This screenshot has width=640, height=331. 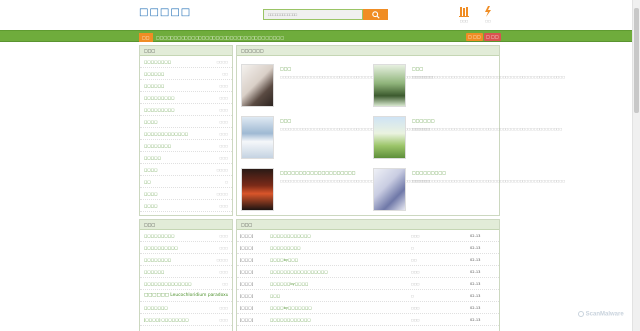 What do you see at coordinates (636, 165) in the screenshot?
I see `vertical-scrollbar` at bounding box center [636, 165].